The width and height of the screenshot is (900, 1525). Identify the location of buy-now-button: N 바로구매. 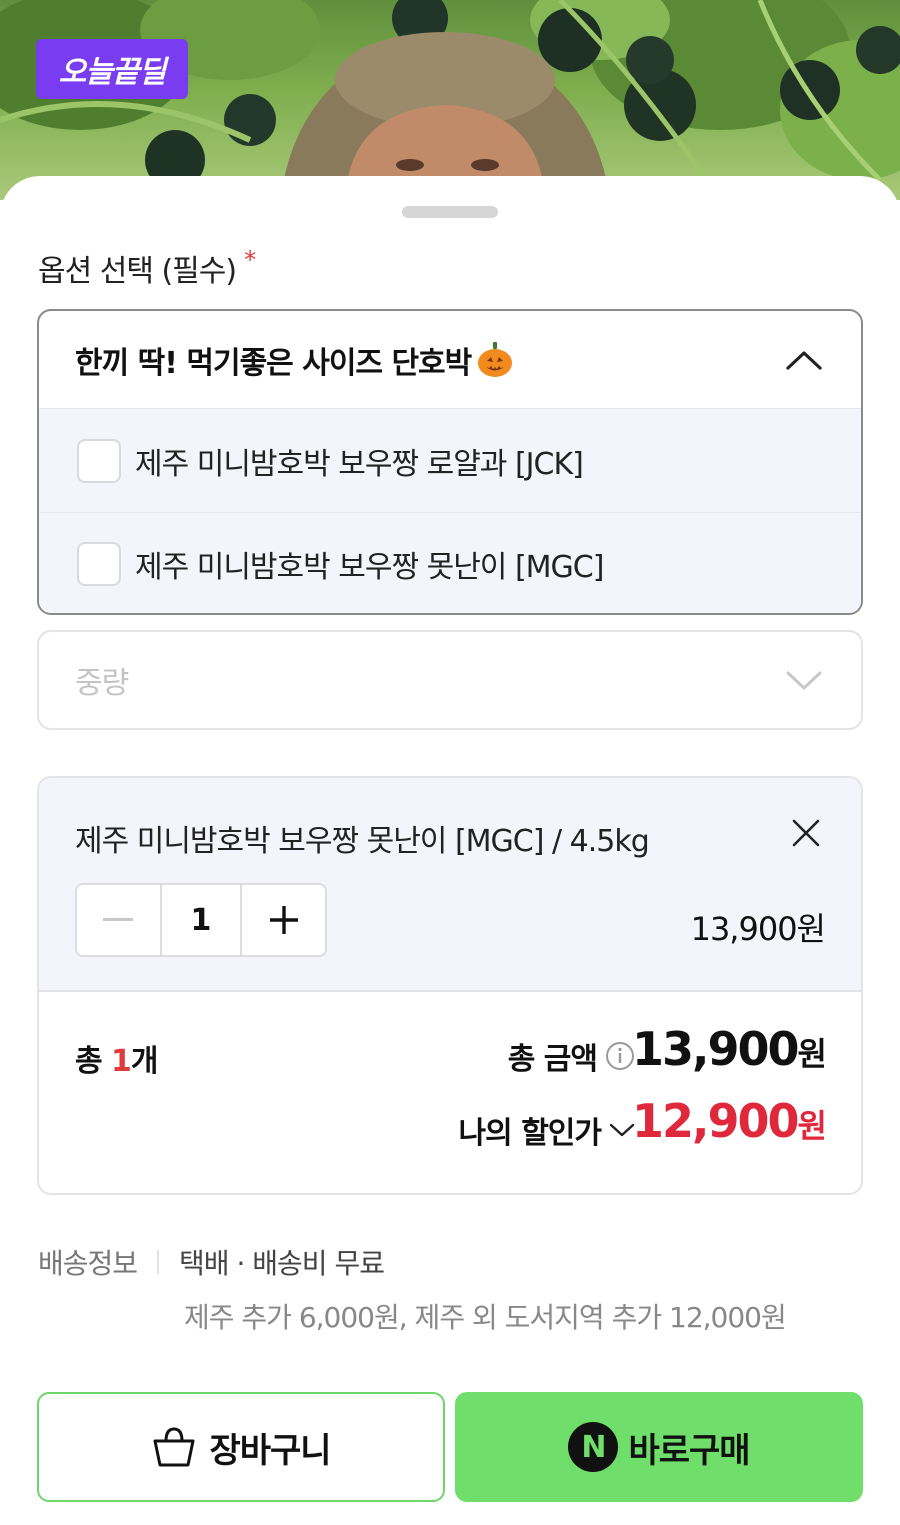
(659, 1447).